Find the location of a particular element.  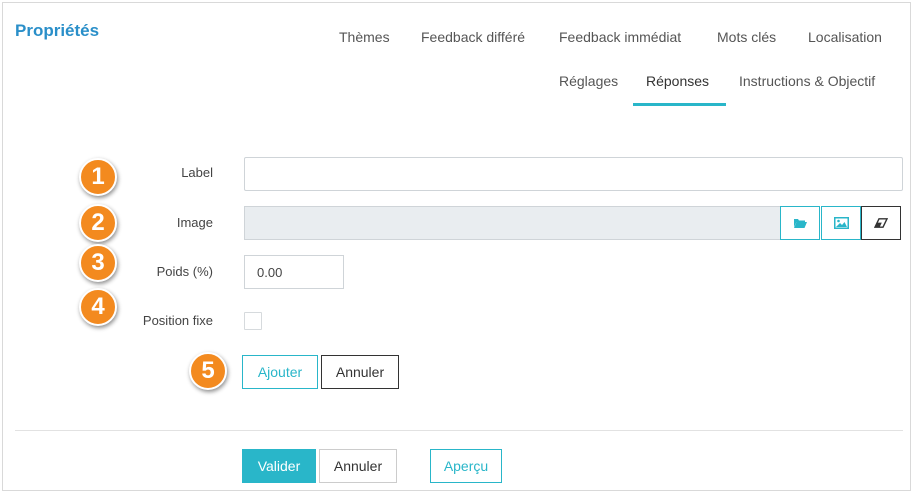

eraser-icon is located at coordinates (881, 223).